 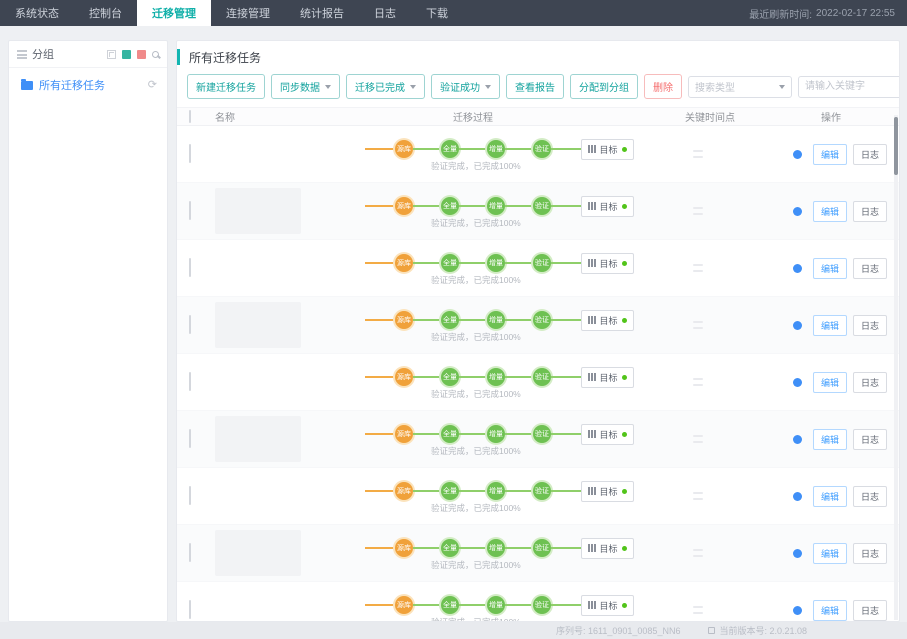 I want to click on new-task-button: 新建迁移任务, so click(x=226, y=86).